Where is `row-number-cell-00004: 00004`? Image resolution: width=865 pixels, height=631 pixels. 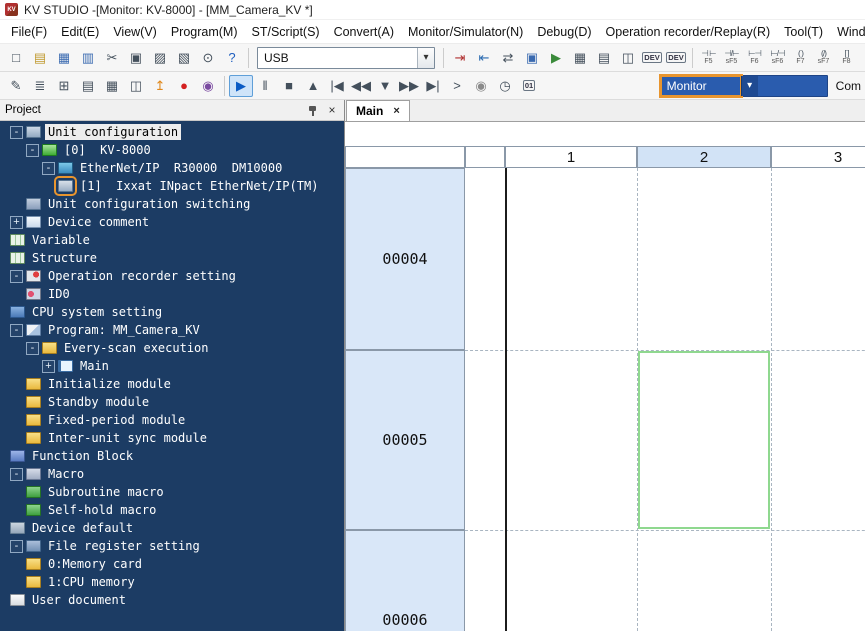
row-number-cell-00004: 00004 is located at coordinates (405, 259).